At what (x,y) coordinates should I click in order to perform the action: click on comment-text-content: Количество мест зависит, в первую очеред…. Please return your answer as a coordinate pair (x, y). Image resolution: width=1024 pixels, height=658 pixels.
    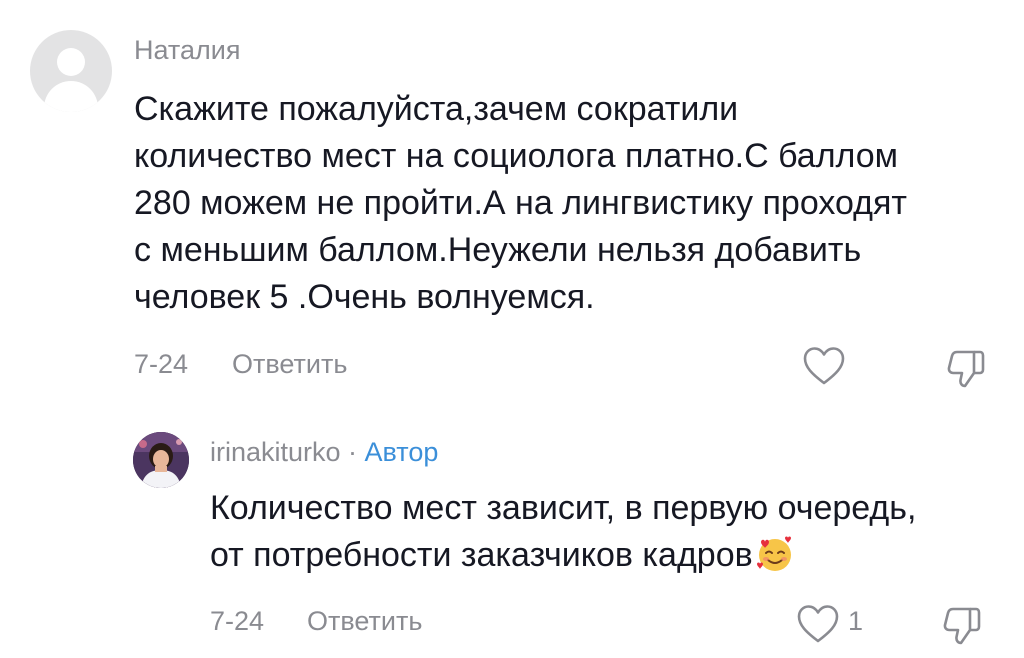
    Looking at the image, I should click on (563, 531).